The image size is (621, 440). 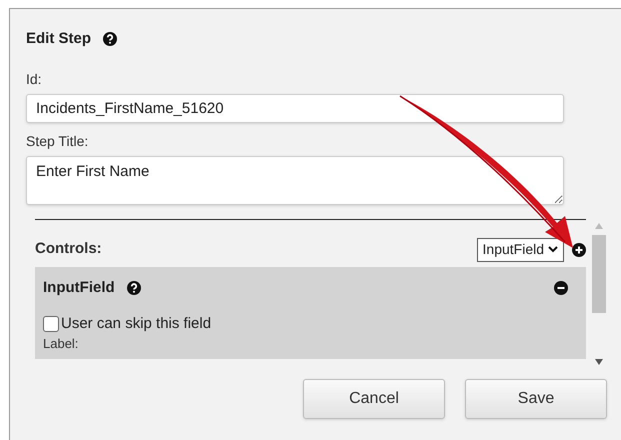 I want to click on checkbox-label: User can skip this field, so click(x=136, y=324).